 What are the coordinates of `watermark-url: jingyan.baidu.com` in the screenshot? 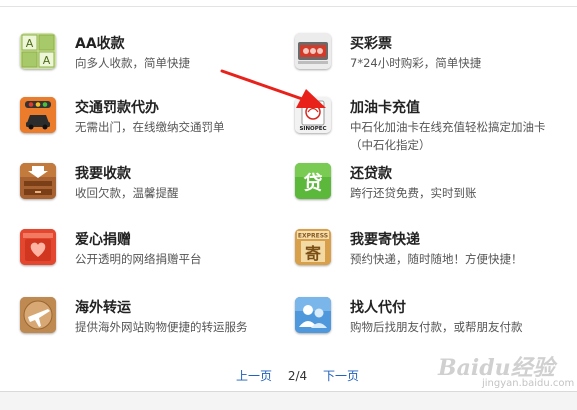 It's located at (528, 383).